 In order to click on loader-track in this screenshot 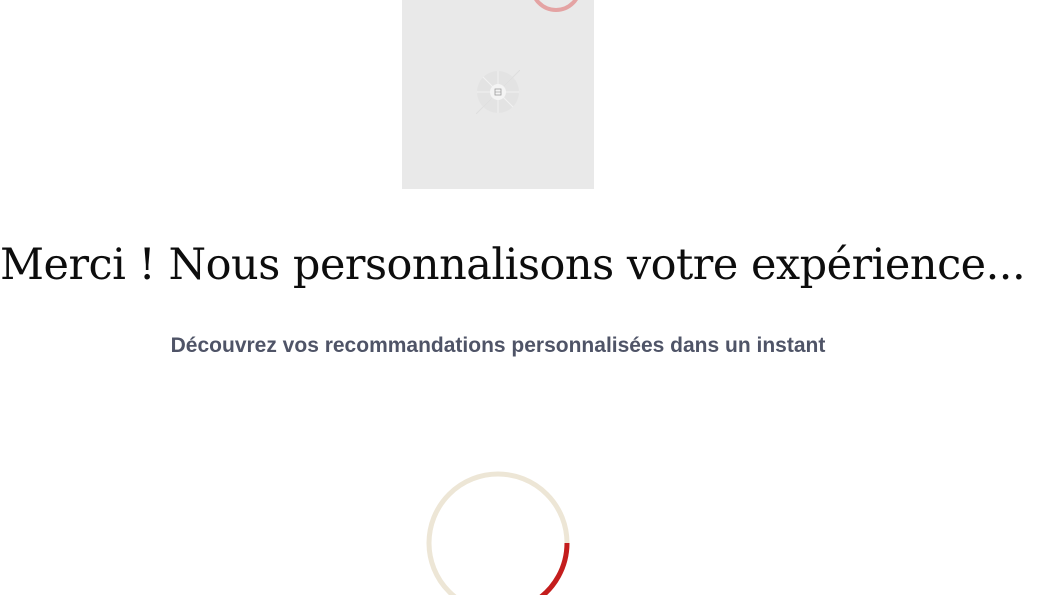, I will do `click(498, 533)`.